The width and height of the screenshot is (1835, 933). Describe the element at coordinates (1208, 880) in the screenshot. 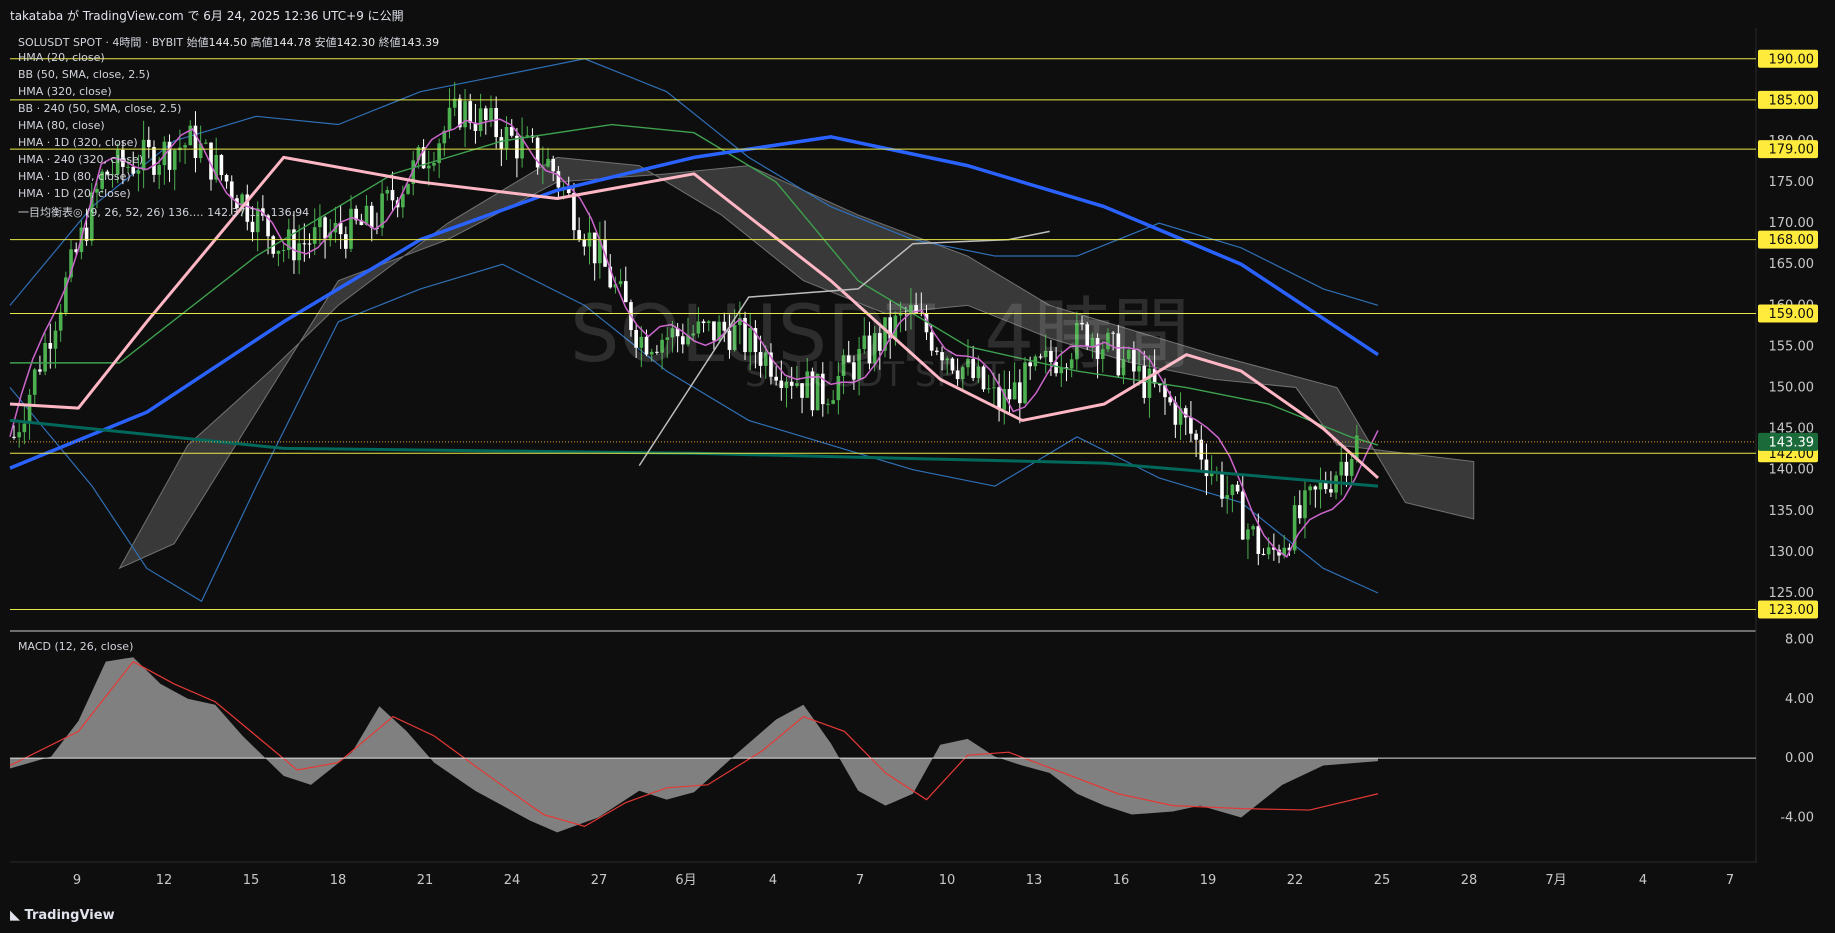

I see `time-tick-label: 19` at that location.